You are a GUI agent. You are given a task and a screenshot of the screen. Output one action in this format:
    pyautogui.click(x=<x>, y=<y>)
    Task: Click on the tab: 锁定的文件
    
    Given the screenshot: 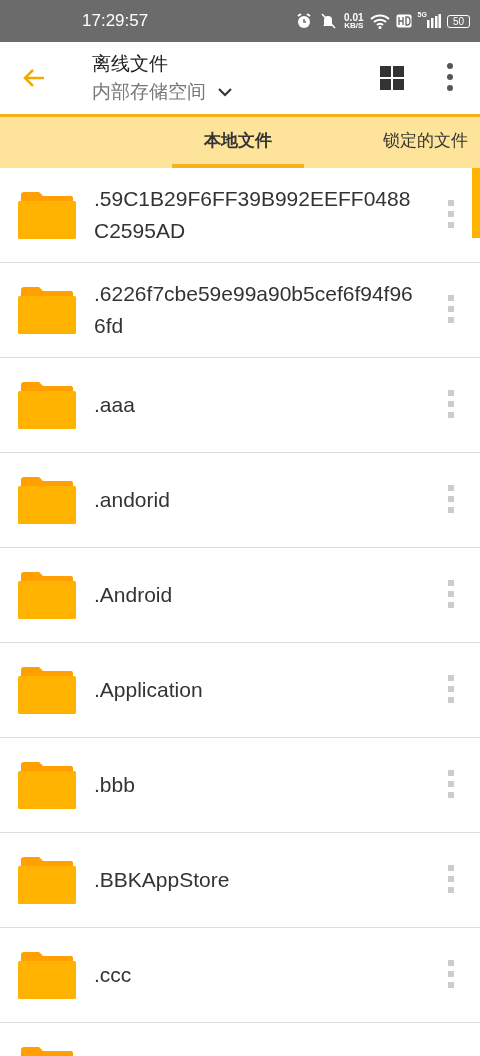 What is the action you would take?
    pyautogui.click(x=425, y=142)
    